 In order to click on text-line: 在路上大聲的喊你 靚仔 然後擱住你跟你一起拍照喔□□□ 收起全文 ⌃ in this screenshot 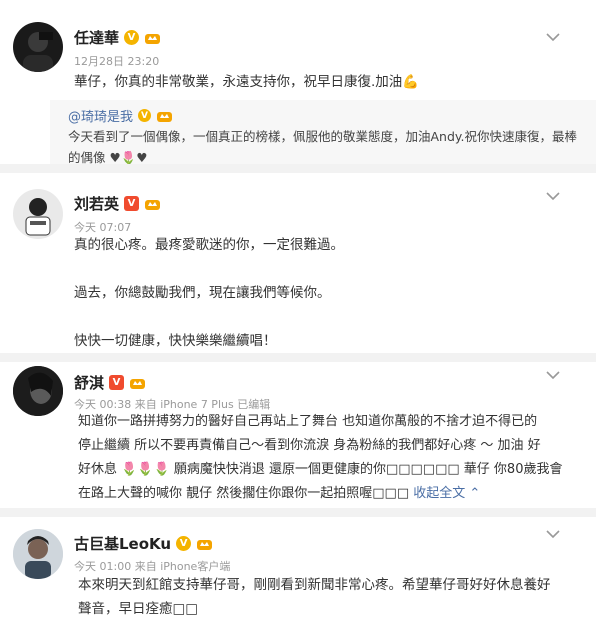, I will do `click(331, 494)`.